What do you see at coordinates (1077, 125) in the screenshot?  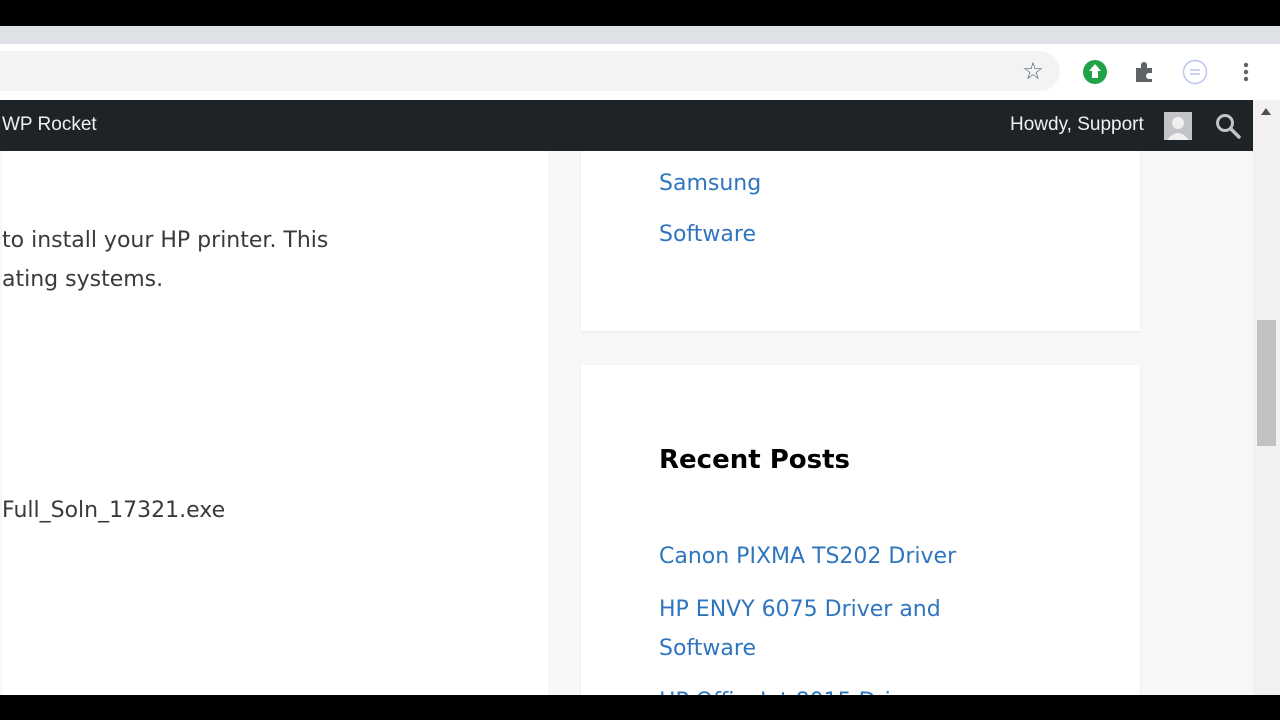 I see `admin-bar-howdy: Howdy, Support` at bounding box center [1077, 125].